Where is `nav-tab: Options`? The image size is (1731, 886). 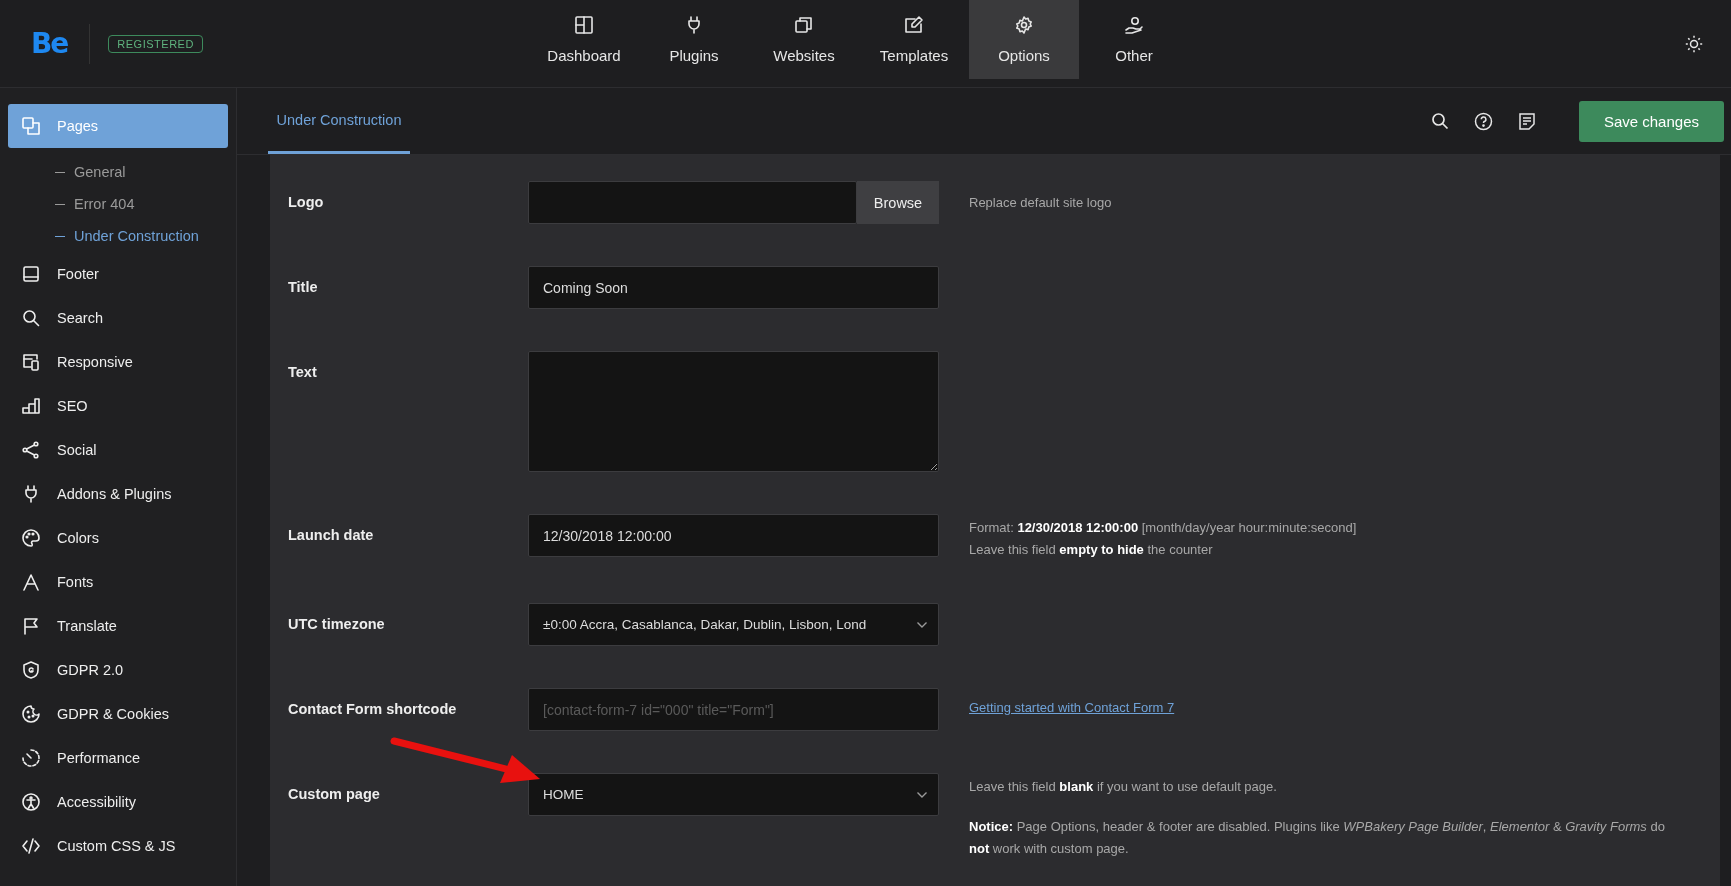 nav-tab: Options is located at coordinates (1024, 39).